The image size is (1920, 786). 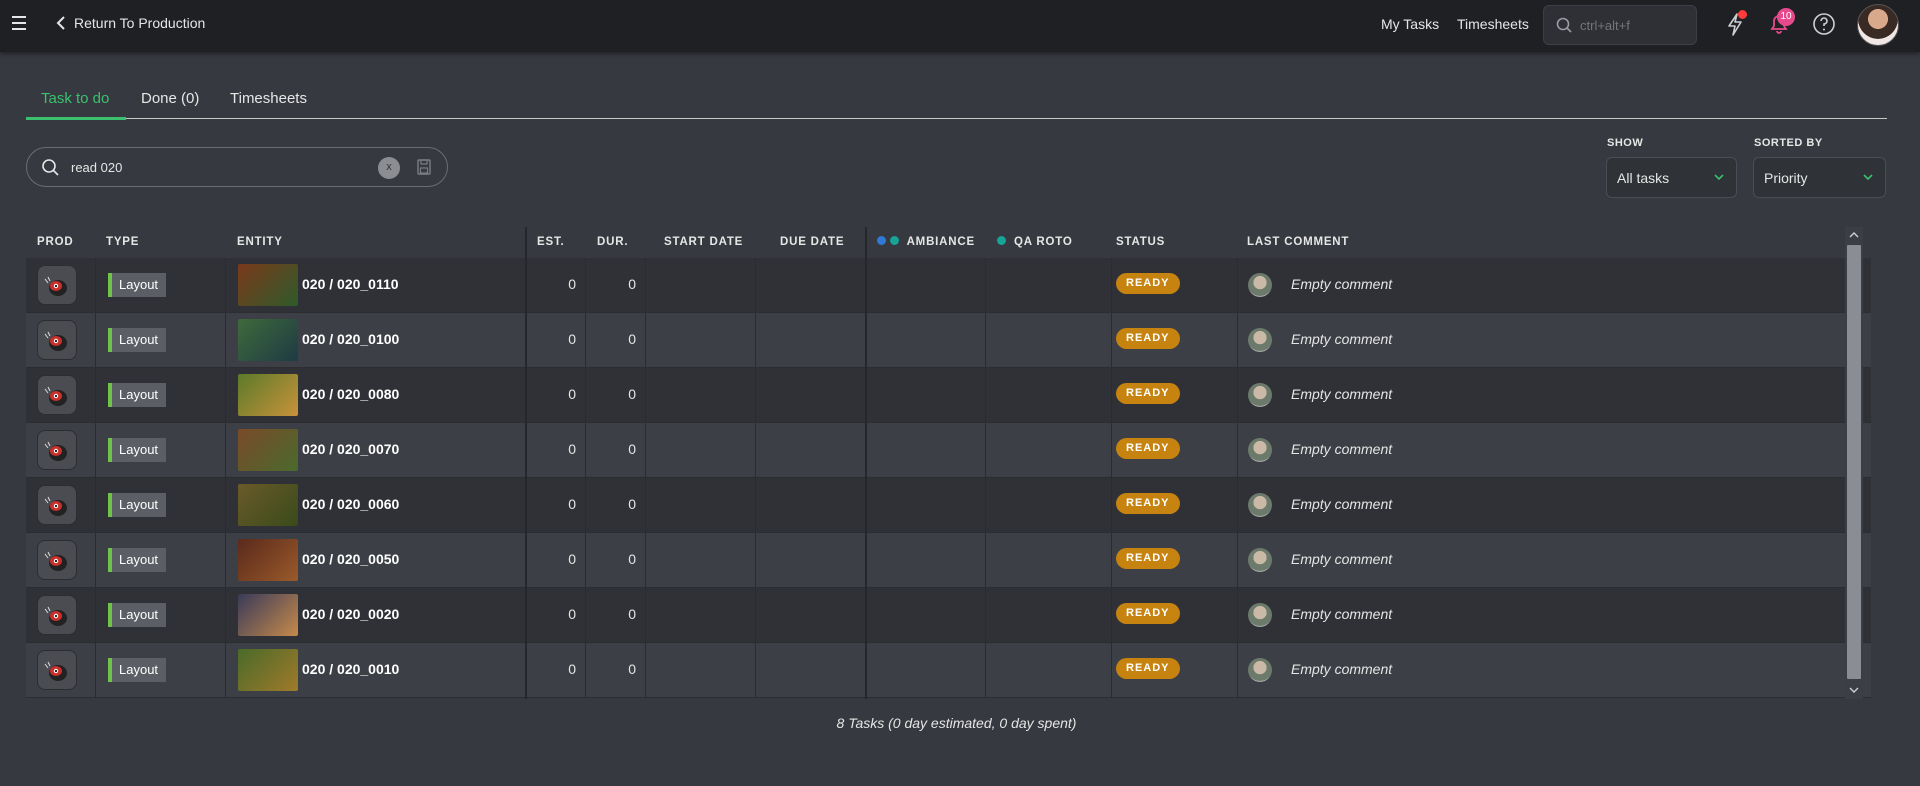 What do you see at coordinates (1819, 177) in the screenshot?
I see `sorted-by-select: Priority` at bounding box center [1819, 177].